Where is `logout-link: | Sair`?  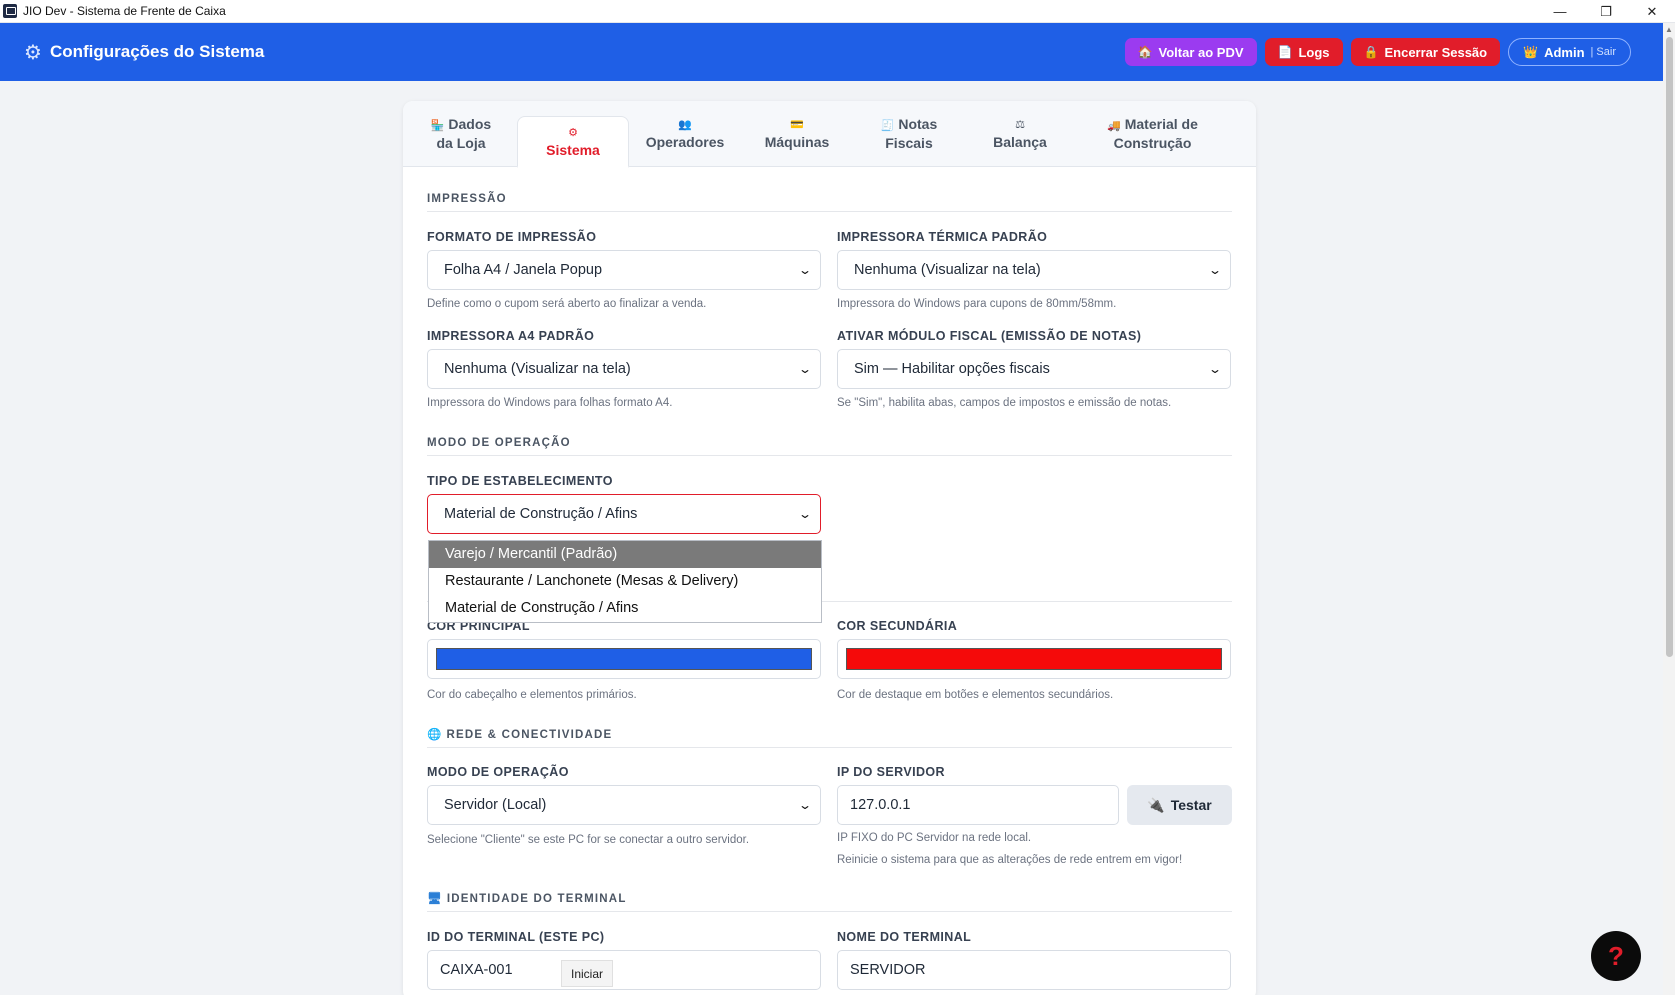 logout-link: | Sair is located at coordinates (1603, 52).